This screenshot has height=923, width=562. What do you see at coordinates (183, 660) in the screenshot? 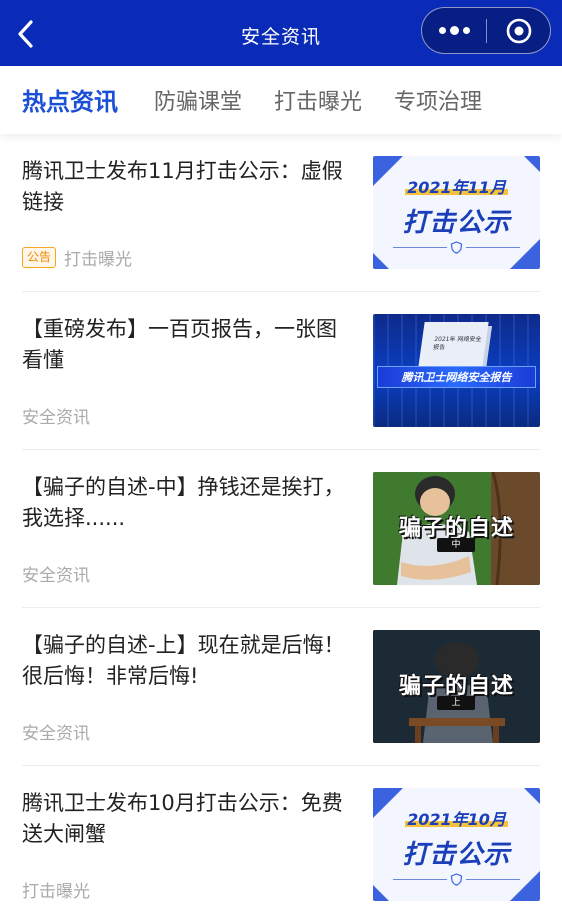
I see `article-title: 【骗子的自述-上】现在就是后悔！很后悔！非常后悔!` at bounding box center [183, 660].